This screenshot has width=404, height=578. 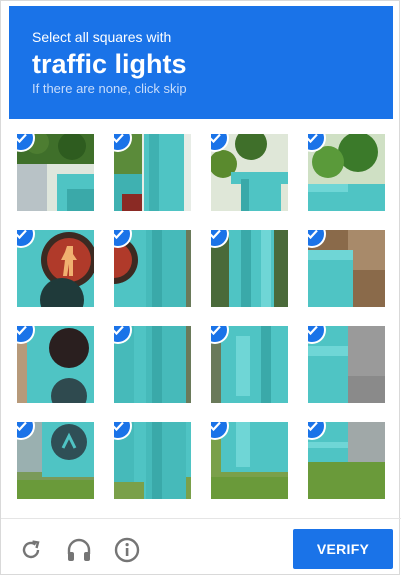 What do you see at coordinates (31, 550) in the screenshot?
I see `reload-icon` at bounding box center [31, 550].